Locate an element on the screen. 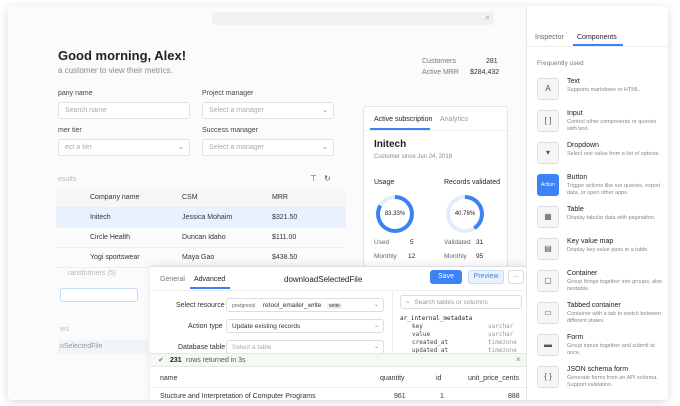 Image resolution: width=680 pixels, height=406 pixels. resource-badge: write is located at coordinates (334, 306).